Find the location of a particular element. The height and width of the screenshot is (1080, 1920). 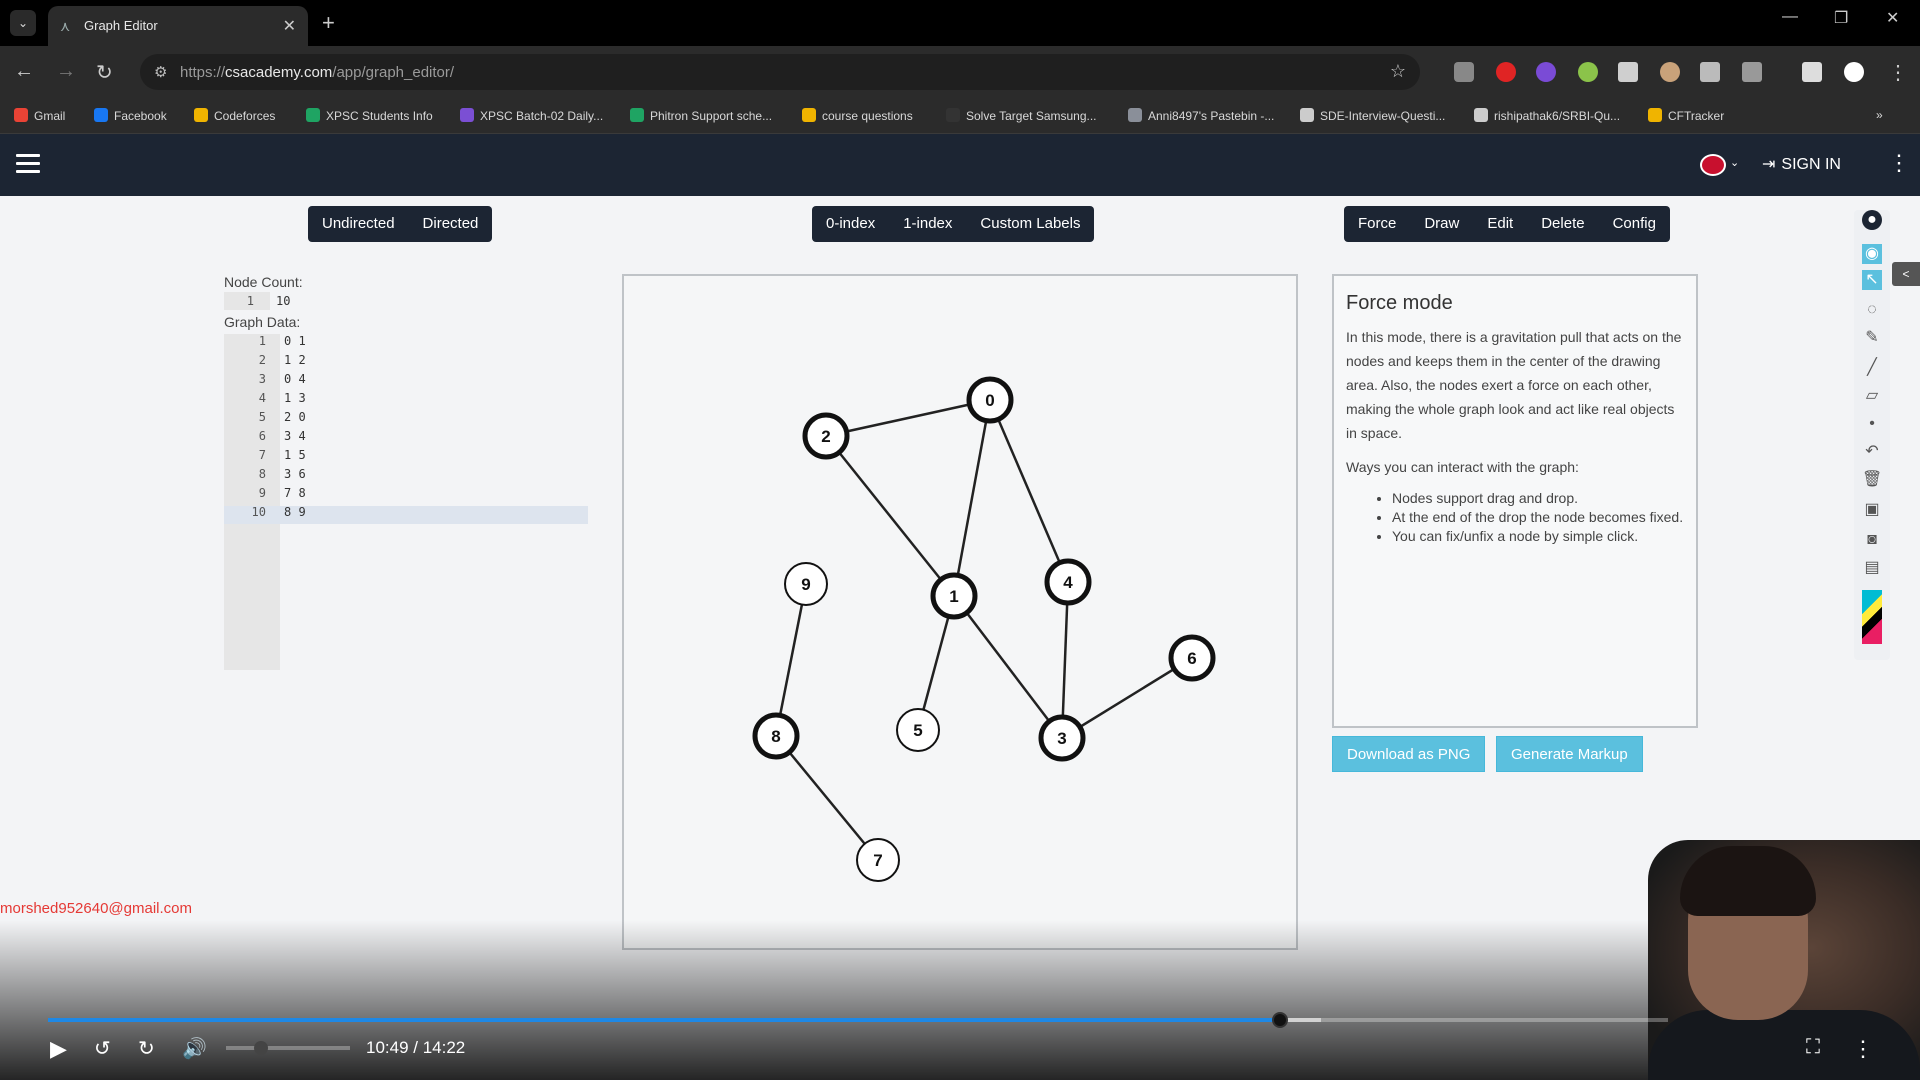

annotation-toolbar: ● ◉ ↖ ◌ ✎ ╱ ▱ • ↶ 🗑 ▣ ◙ ▤ is located at coordinates (1872, 435).